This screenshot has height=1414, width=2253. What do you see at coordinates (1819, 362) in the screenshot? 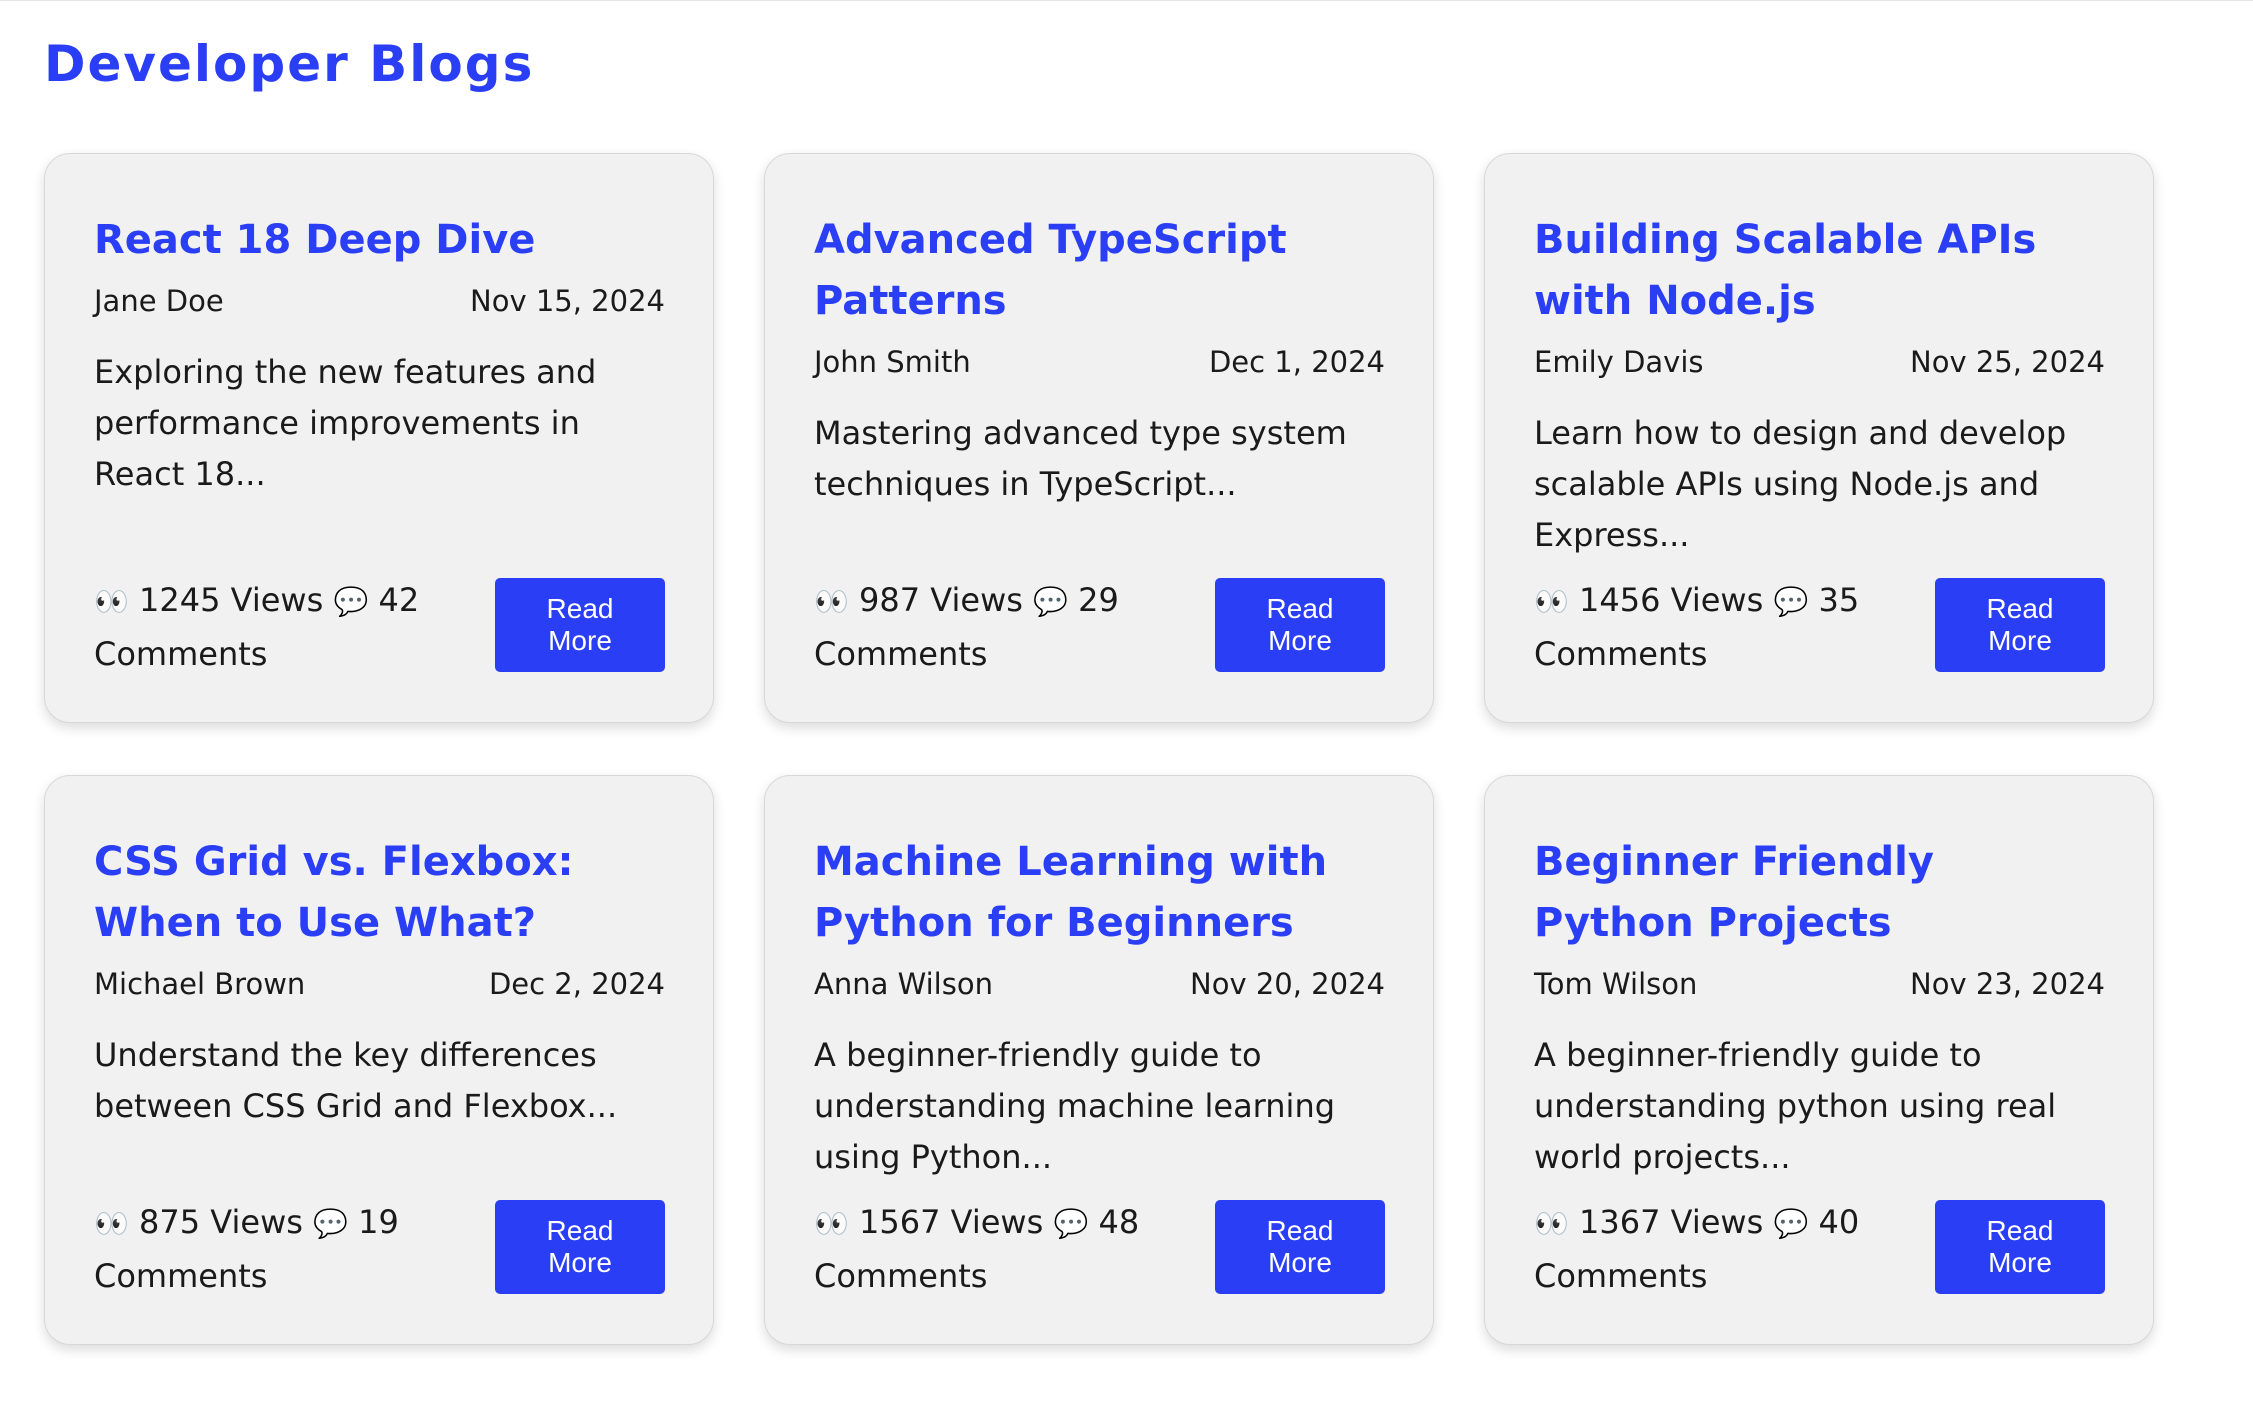
I see `blog-meta: Emily Davis Nov 25, 2024` at bounding box center [1819, 362].